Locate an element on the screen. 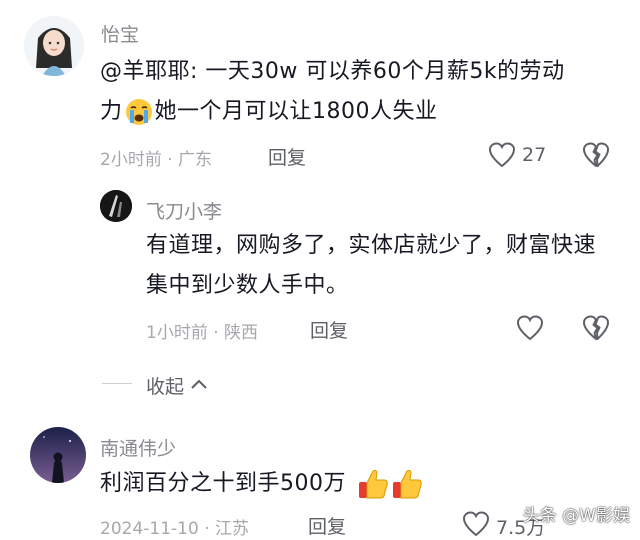  avatar-user1 is located at coordinates (54, 46).